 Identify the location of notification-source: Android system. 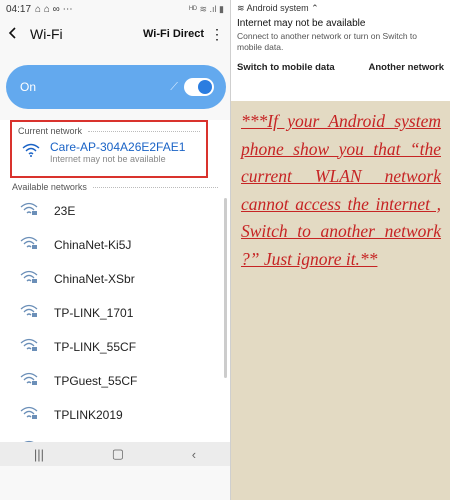
(277, 8).